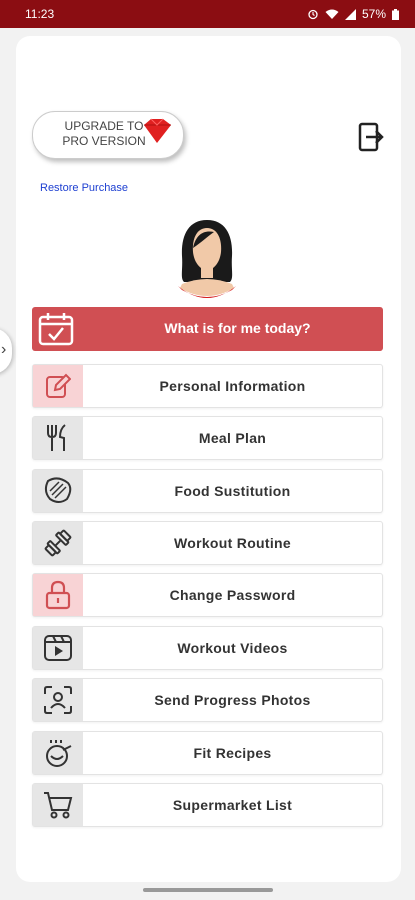 The width and height of the screenshot is (415, 900). Describe the element at coordinates (58, 595) in the screenshot. I see `lock-icon` at that location.